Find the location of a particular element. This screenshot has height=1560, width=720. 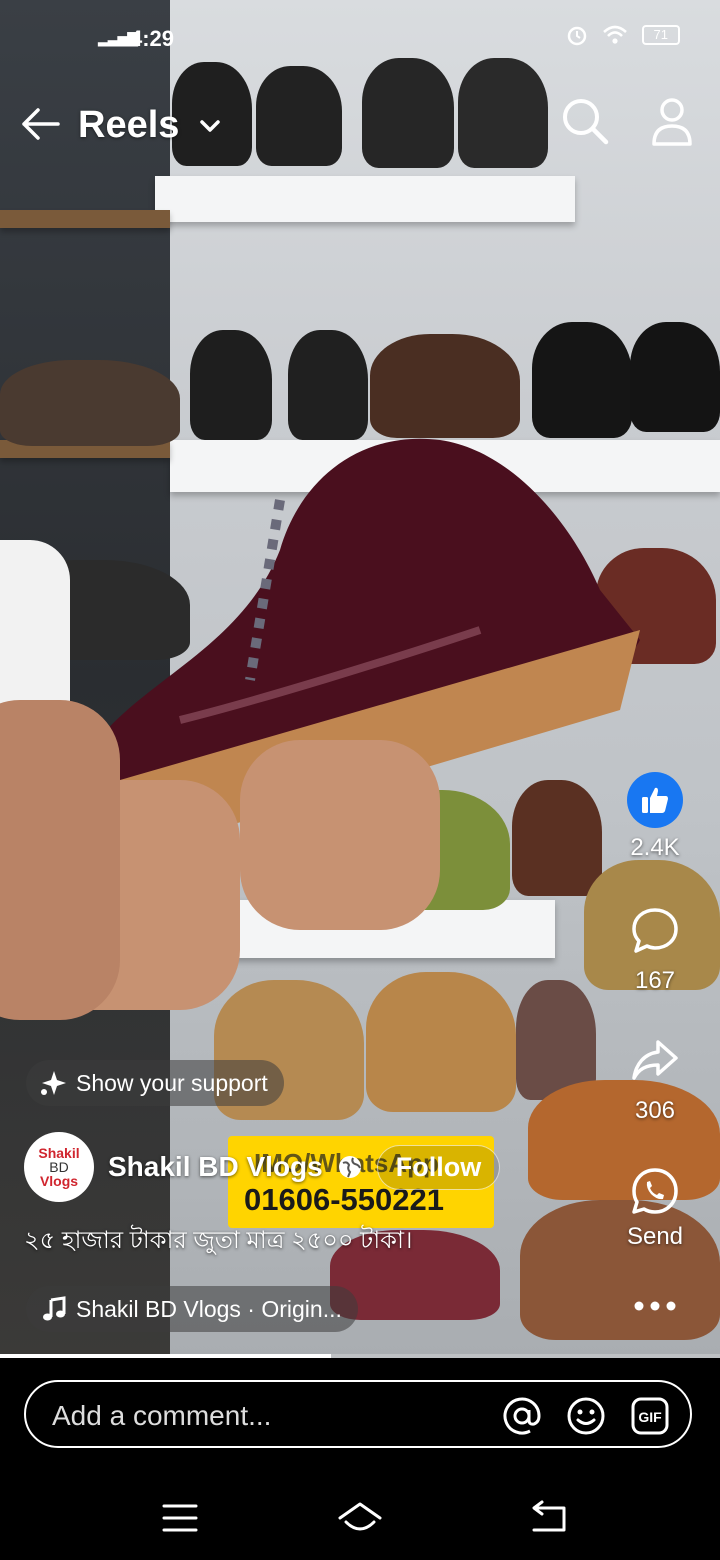

more-options-button is located at coordinates (655, 1308).